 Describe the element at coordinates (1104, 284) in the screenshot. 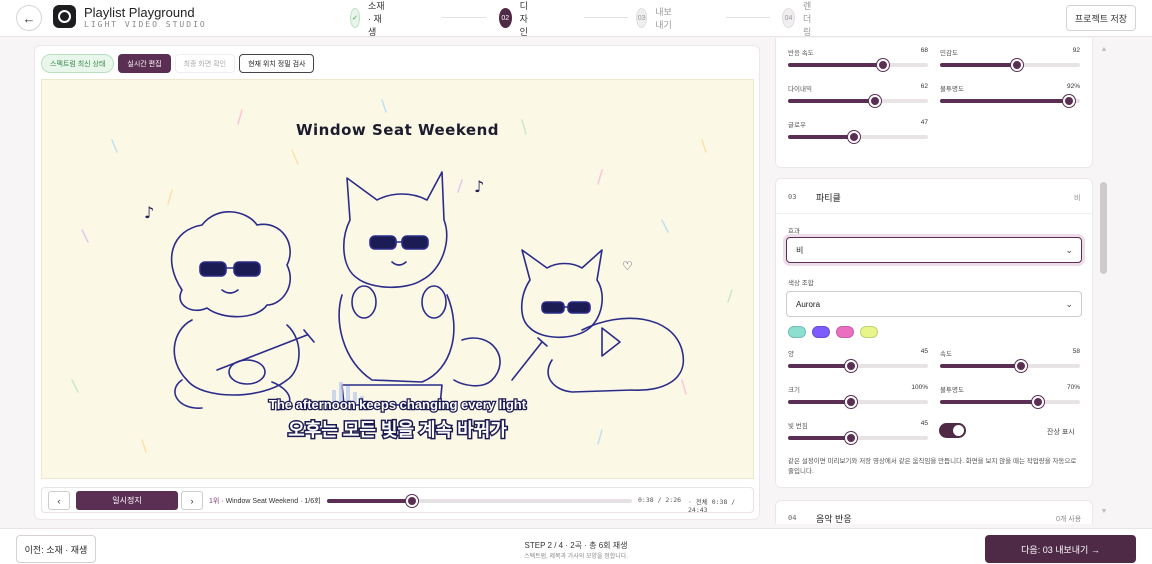

I see `settings-scrollbar: ▲ ▼` at that location.